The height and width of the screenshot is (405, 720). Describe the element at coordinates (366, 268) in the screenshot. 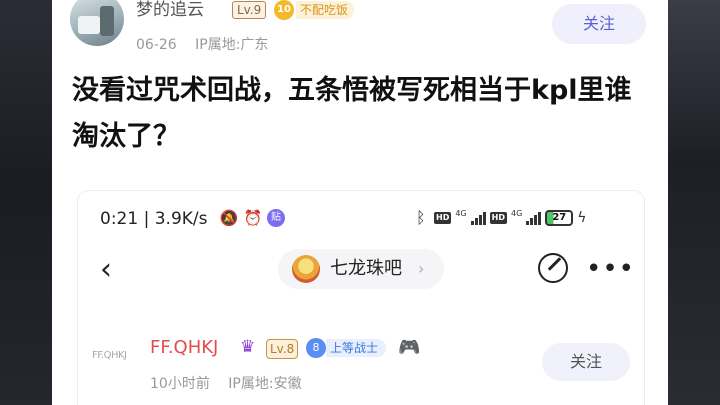

I see `forum-name: 七龙珠吧` at that location.